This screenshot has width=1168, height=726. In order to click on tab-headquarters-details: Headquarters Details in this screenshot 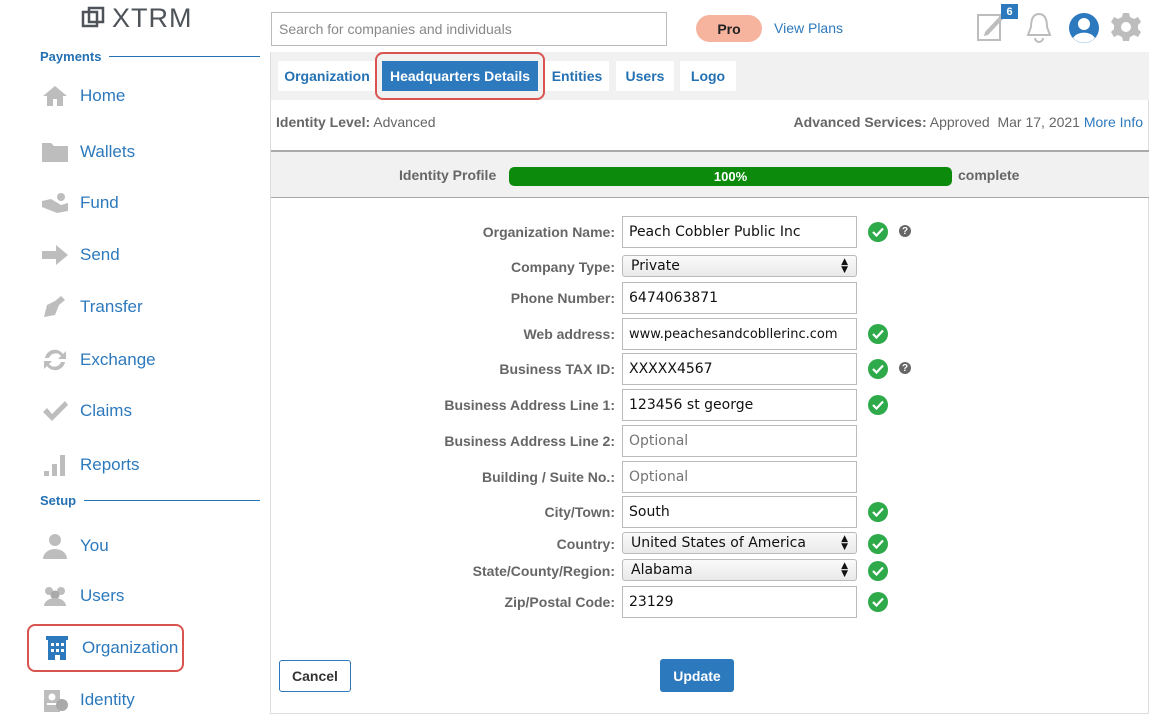, I will do `click(460, 76)`.